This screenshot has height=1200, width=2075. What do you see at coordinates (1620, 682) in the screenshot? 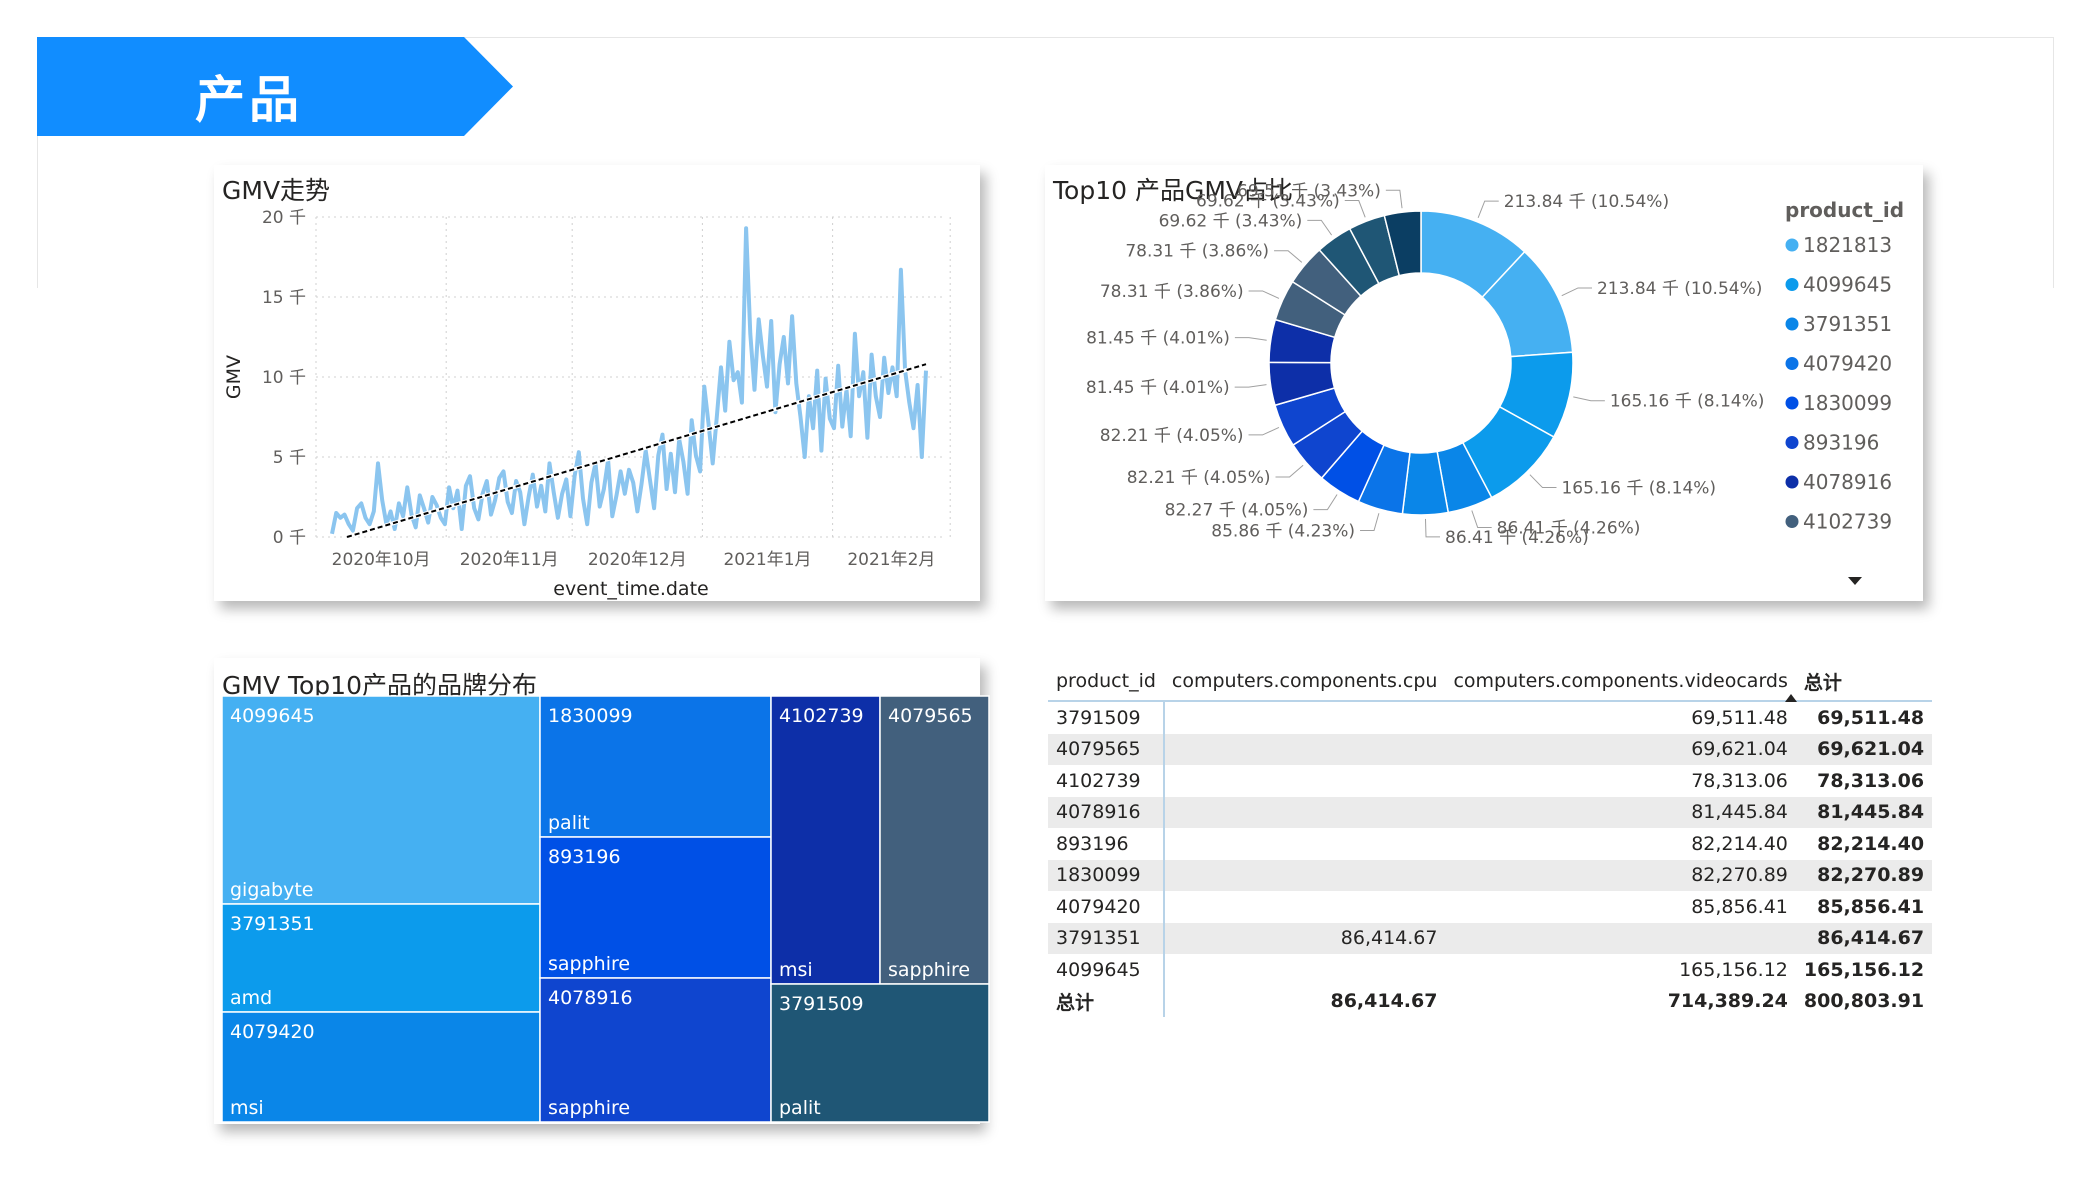
I see `col-header-videocards: computers.components.videocards` at bounding box center [1620, 682].